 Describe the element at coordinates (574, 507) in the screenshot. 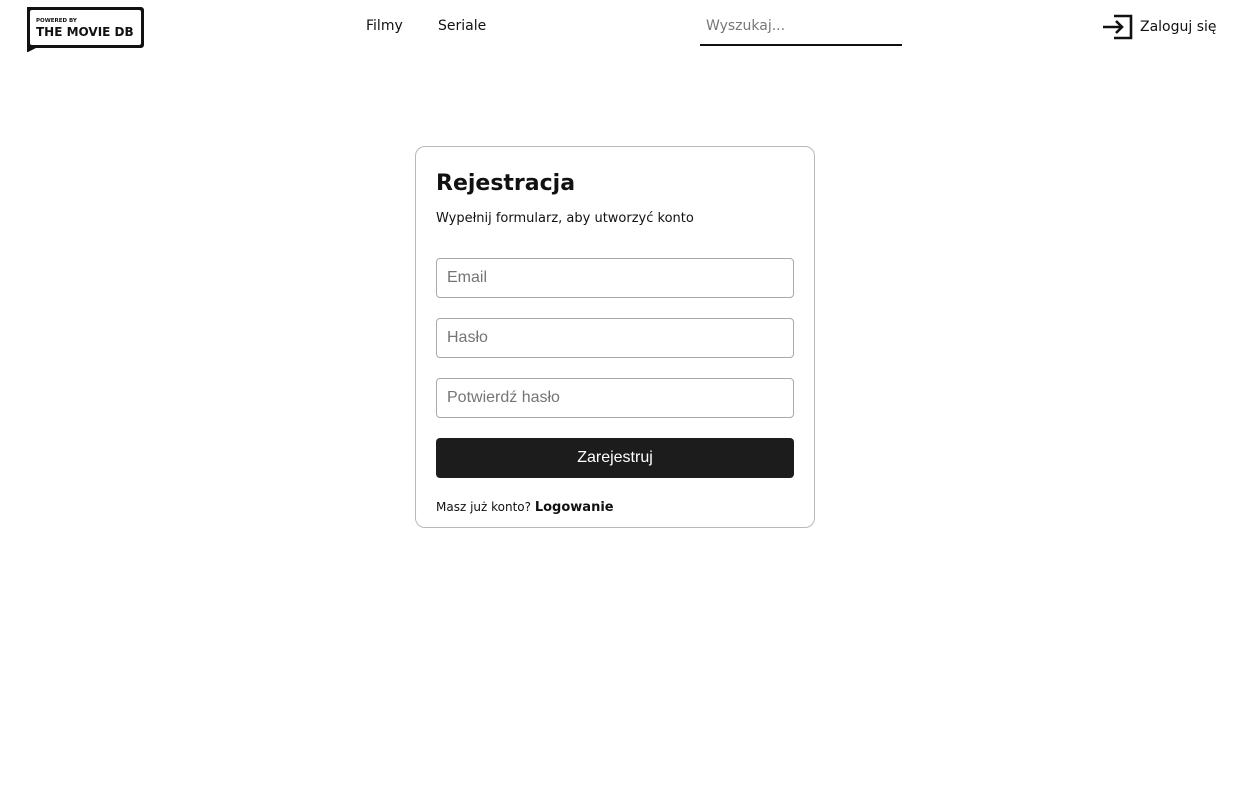

I see `login-page-link: Logowanie` at that location.